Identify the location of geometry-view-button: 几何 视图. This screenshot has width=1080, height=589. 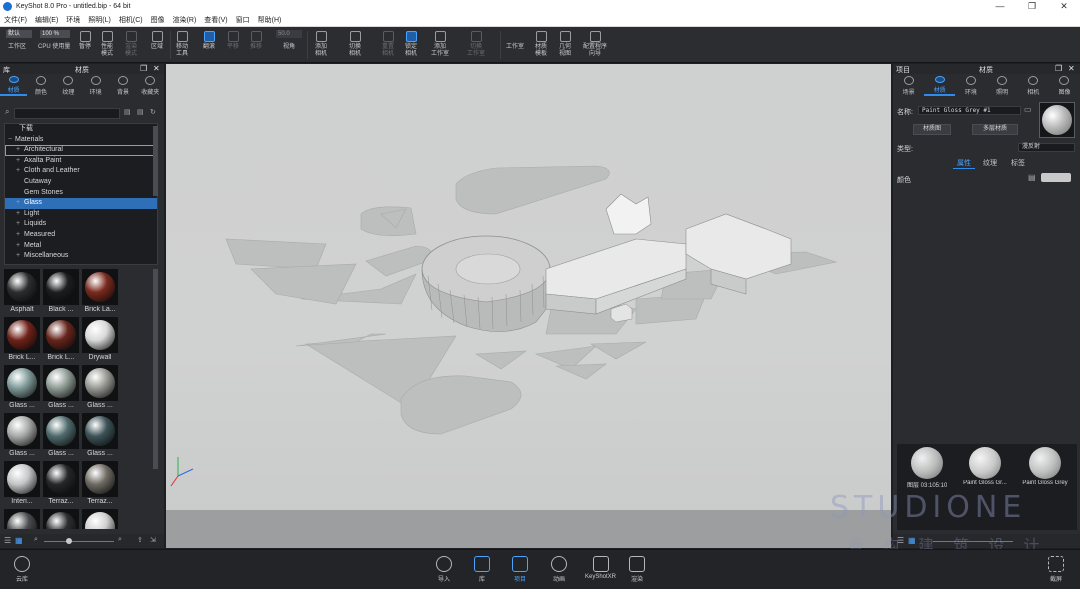
(565, 44).